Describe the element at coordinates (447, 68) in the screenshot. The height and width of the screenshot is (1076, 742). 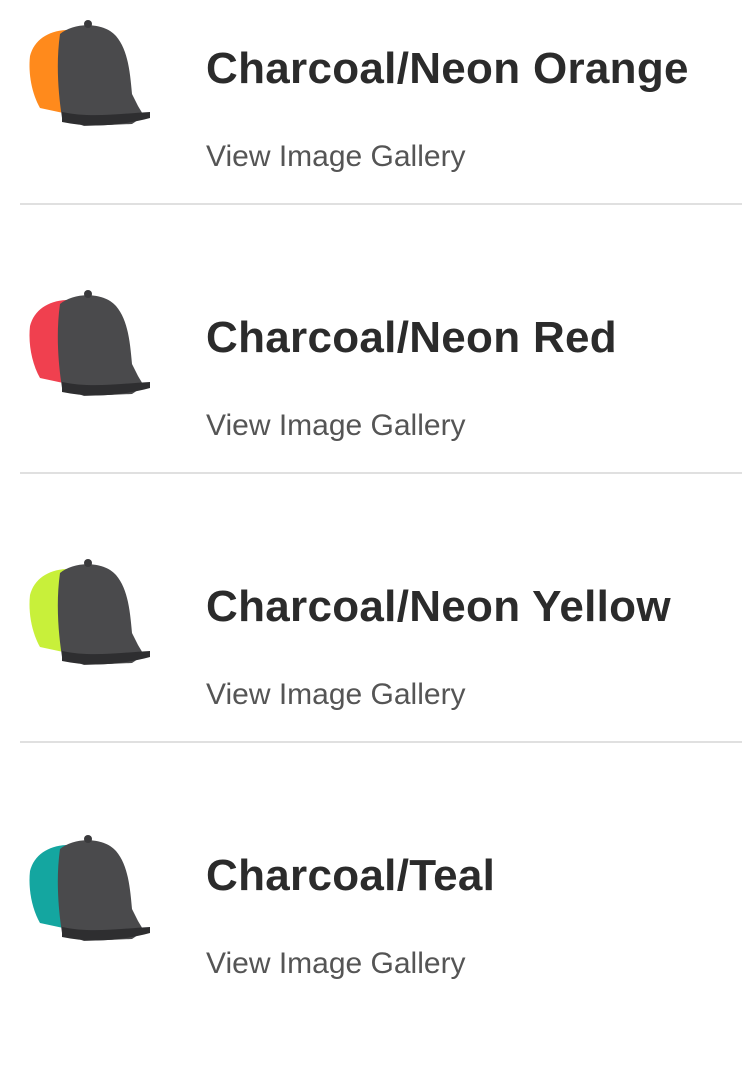
I see `product-color-name: Charcoal/Neon Orange` at that location.